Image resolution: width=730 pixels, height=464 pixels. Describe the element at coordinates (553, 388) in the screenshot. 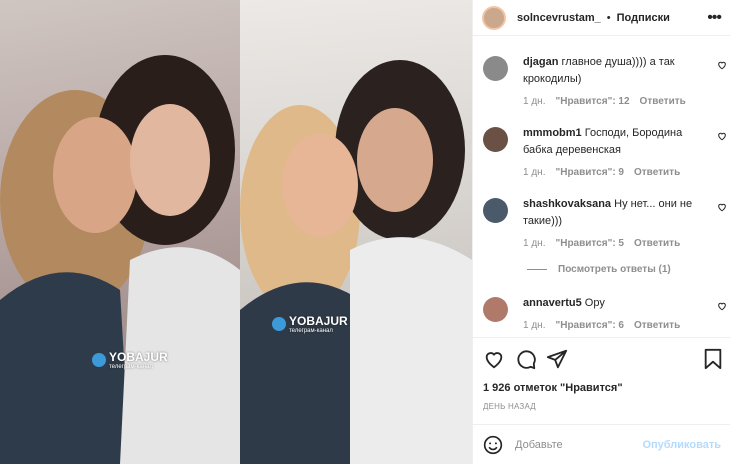

I see `likes-count: 1 926 отметок "Нравится"` at that location.